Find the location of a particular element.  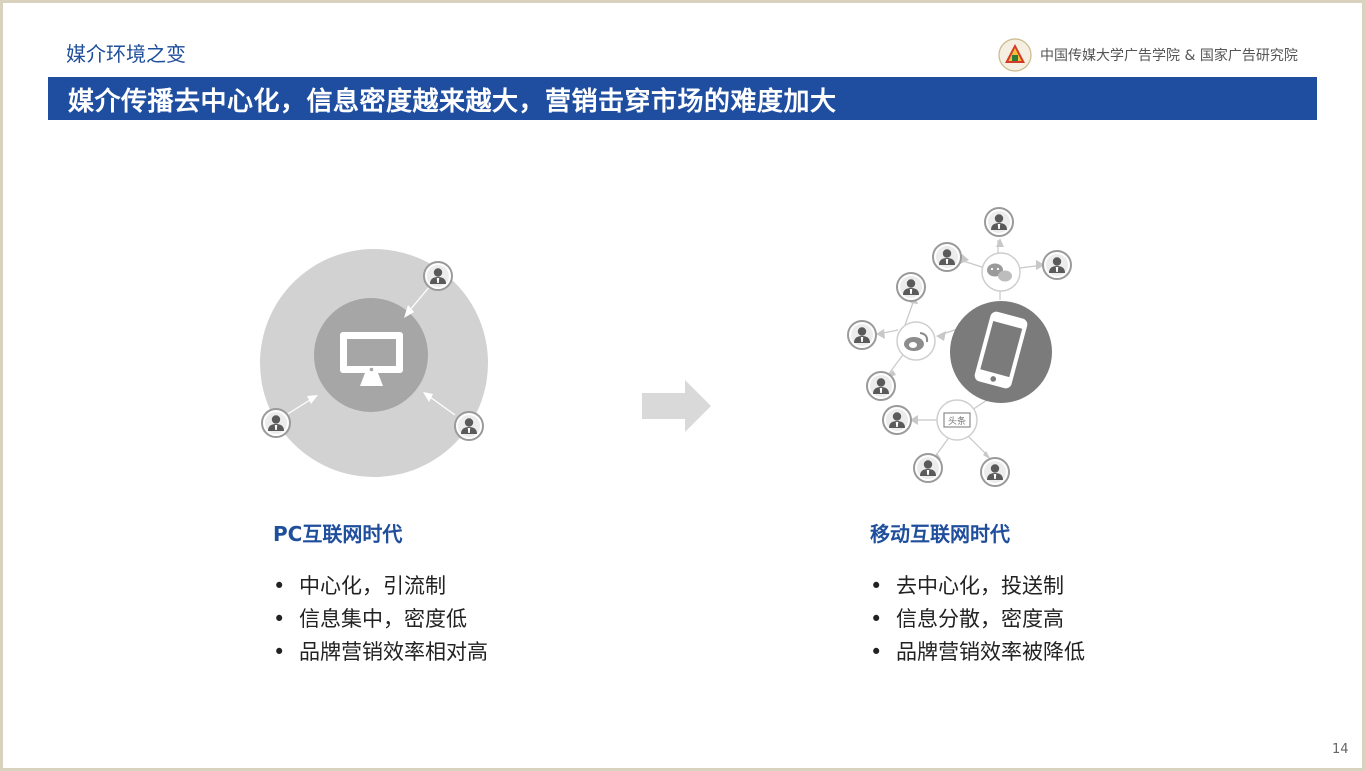

list-item: 信息分散，密度高 is located at coordinates (977, 619).